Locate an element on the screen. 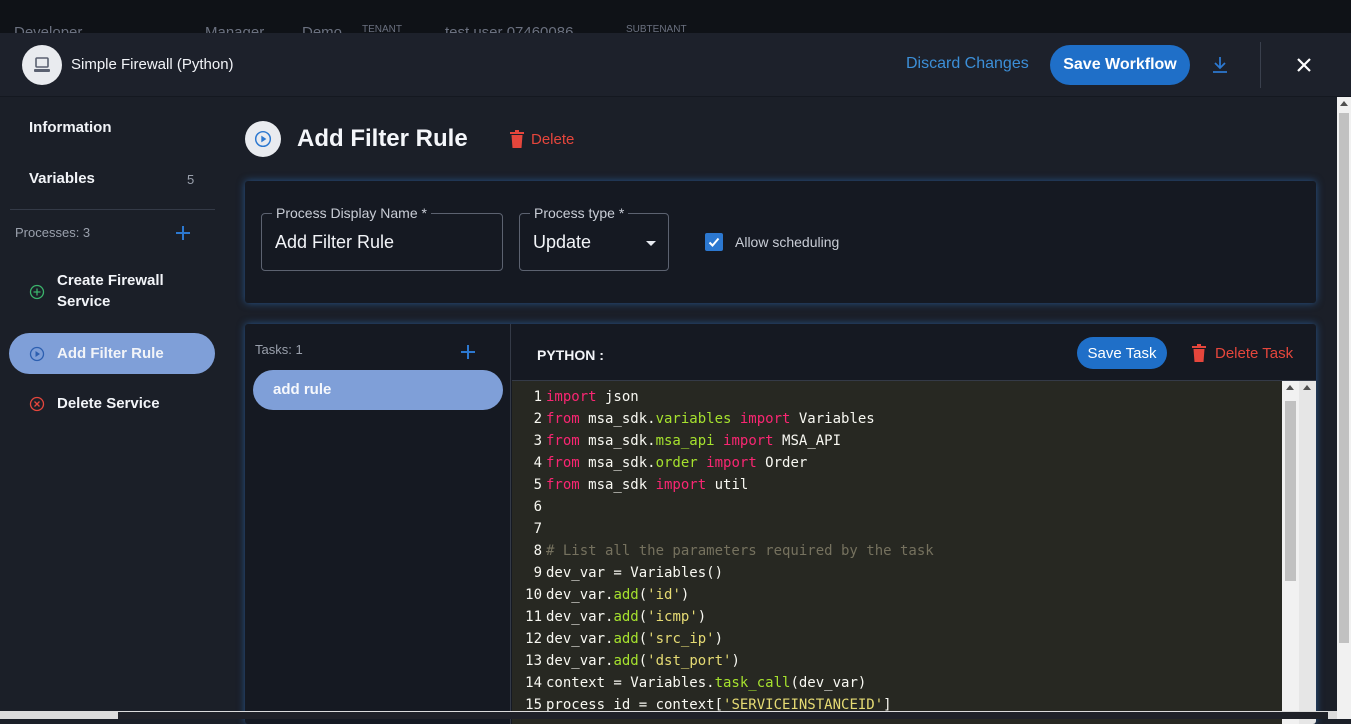 This screenshot has width=1351, height=724. line-number: 8 is located at coordinates (537, 551).